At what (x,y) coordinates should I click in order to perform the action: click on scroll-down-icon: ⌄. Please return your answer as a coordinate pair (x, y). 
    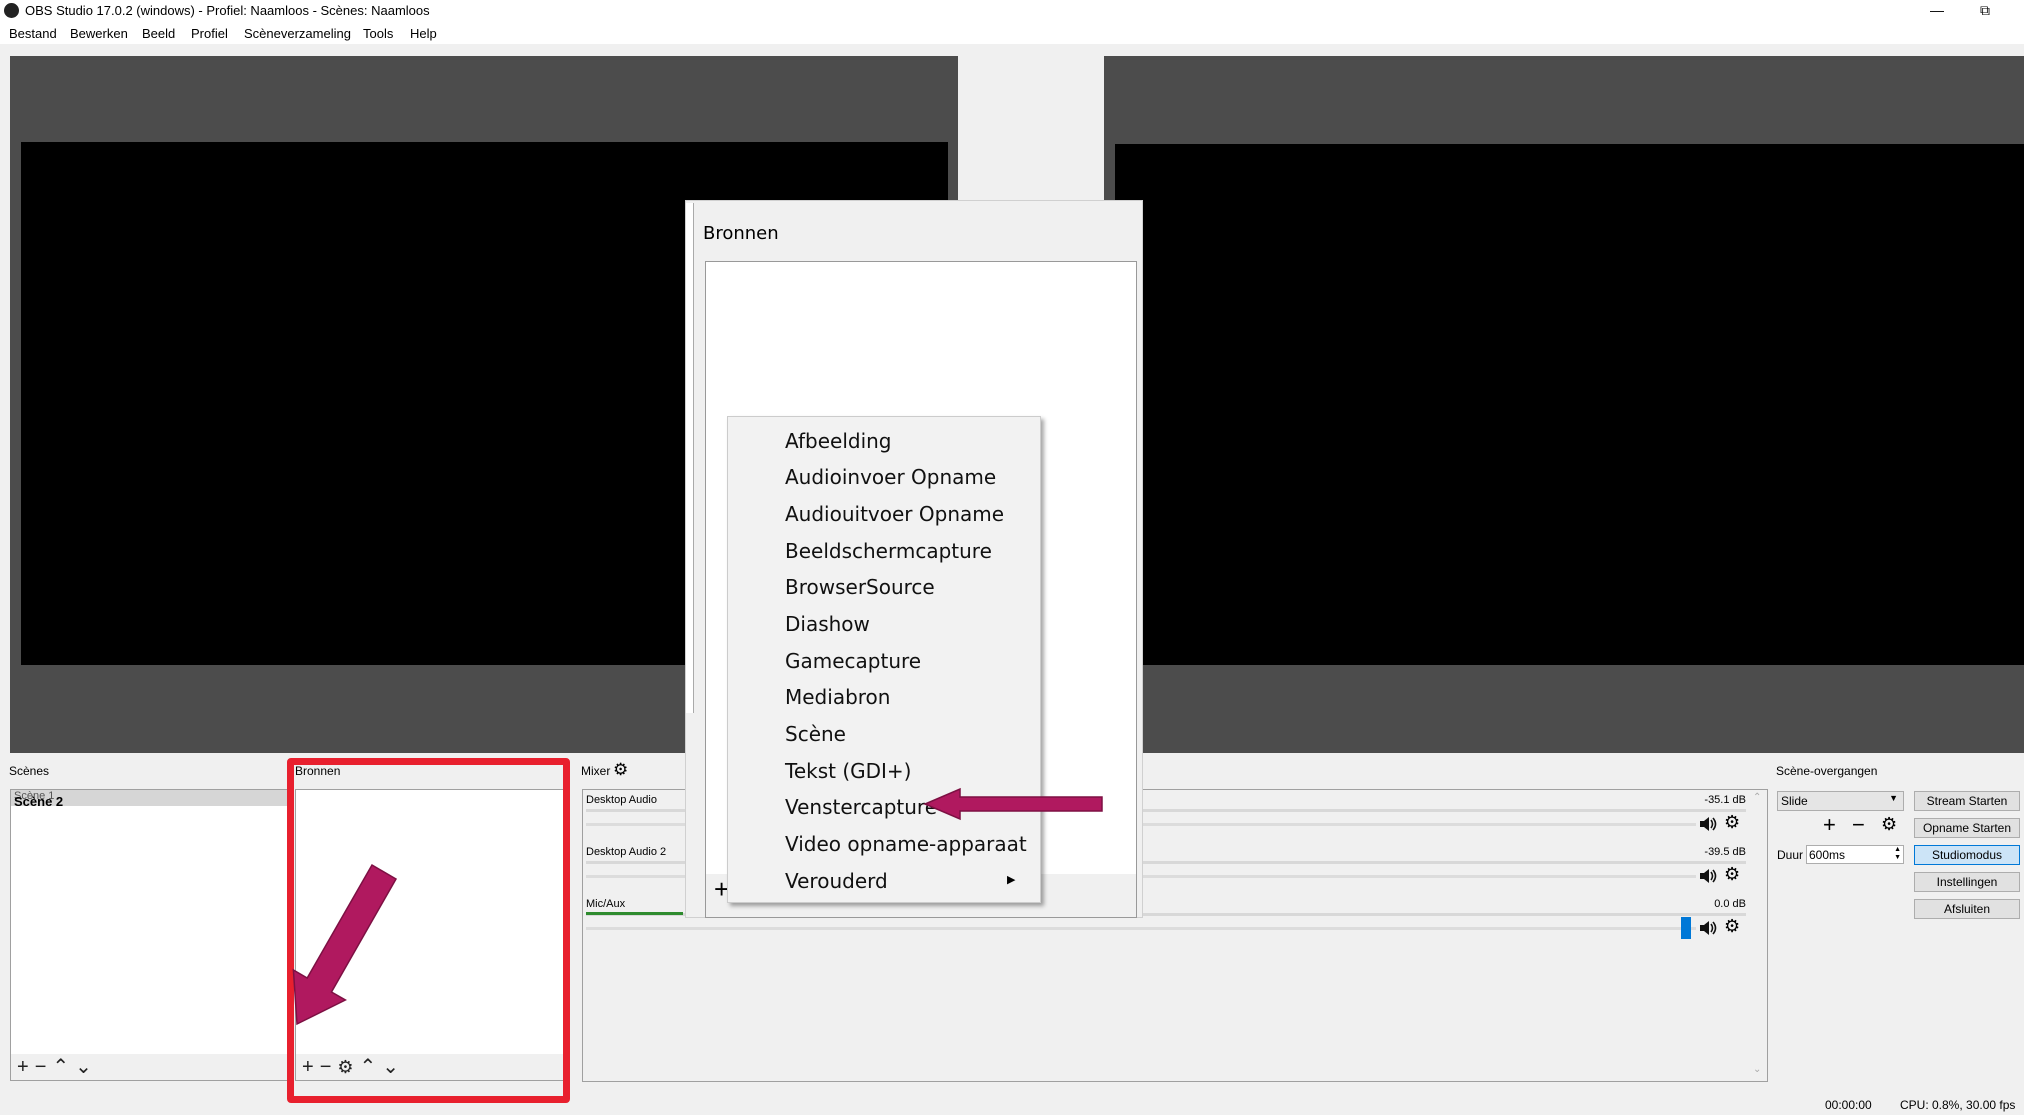
    Looking at the image, I should click on (1757, 1069).